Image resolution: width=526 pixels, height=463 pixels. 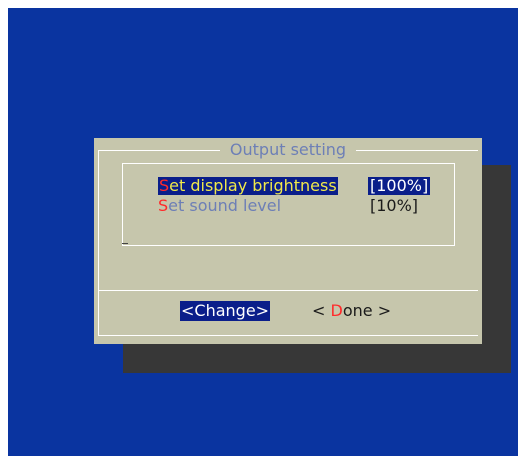 I want to click on button-separator, so click(x=288, y=290).